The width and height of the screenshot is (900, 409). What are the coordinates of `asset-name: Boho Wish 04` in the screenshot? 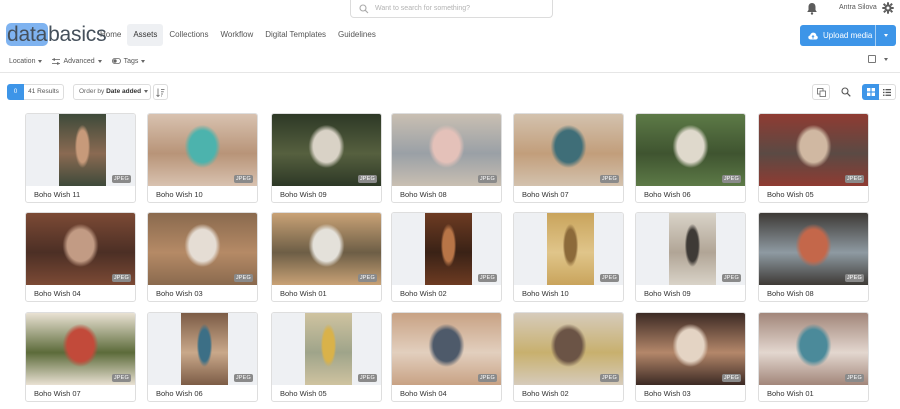 It's located at (57, 293).